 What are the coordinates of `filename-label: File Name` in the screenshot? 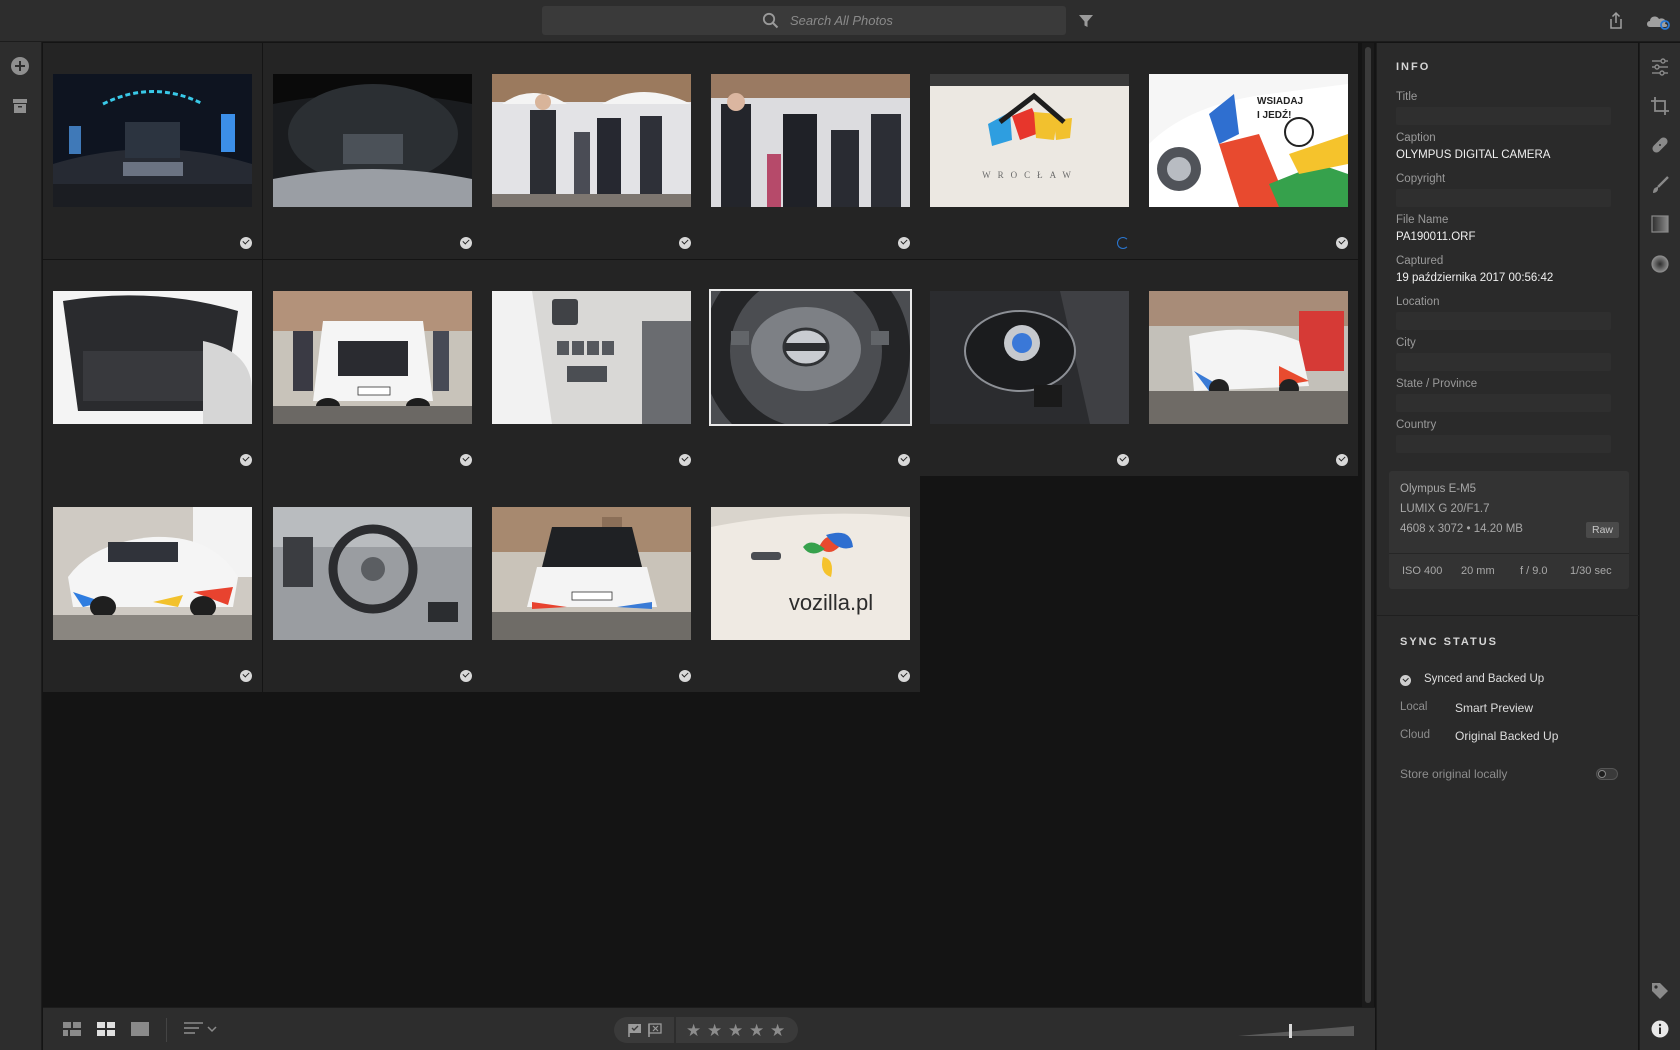 It's located at (1422, 220).